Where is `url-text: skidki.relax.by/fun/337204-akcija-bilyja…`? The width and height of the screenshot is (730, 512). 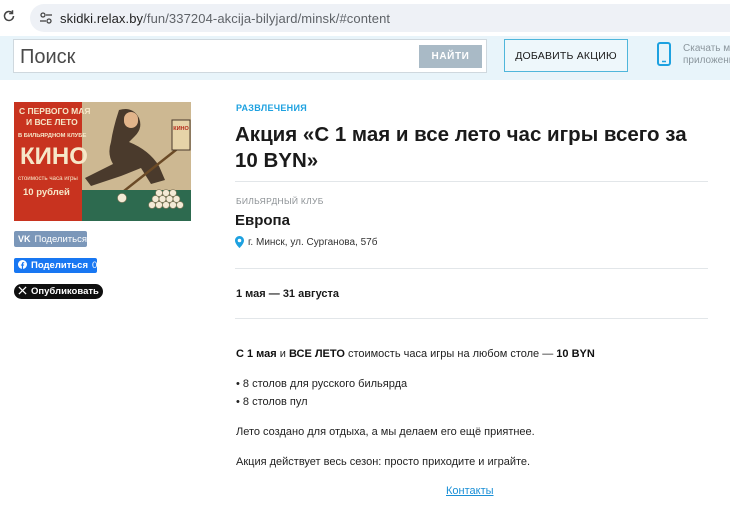
url-text: skidki.relax.by/fun/337204-akcija-bilyja… is located at coordinates (225, 18).